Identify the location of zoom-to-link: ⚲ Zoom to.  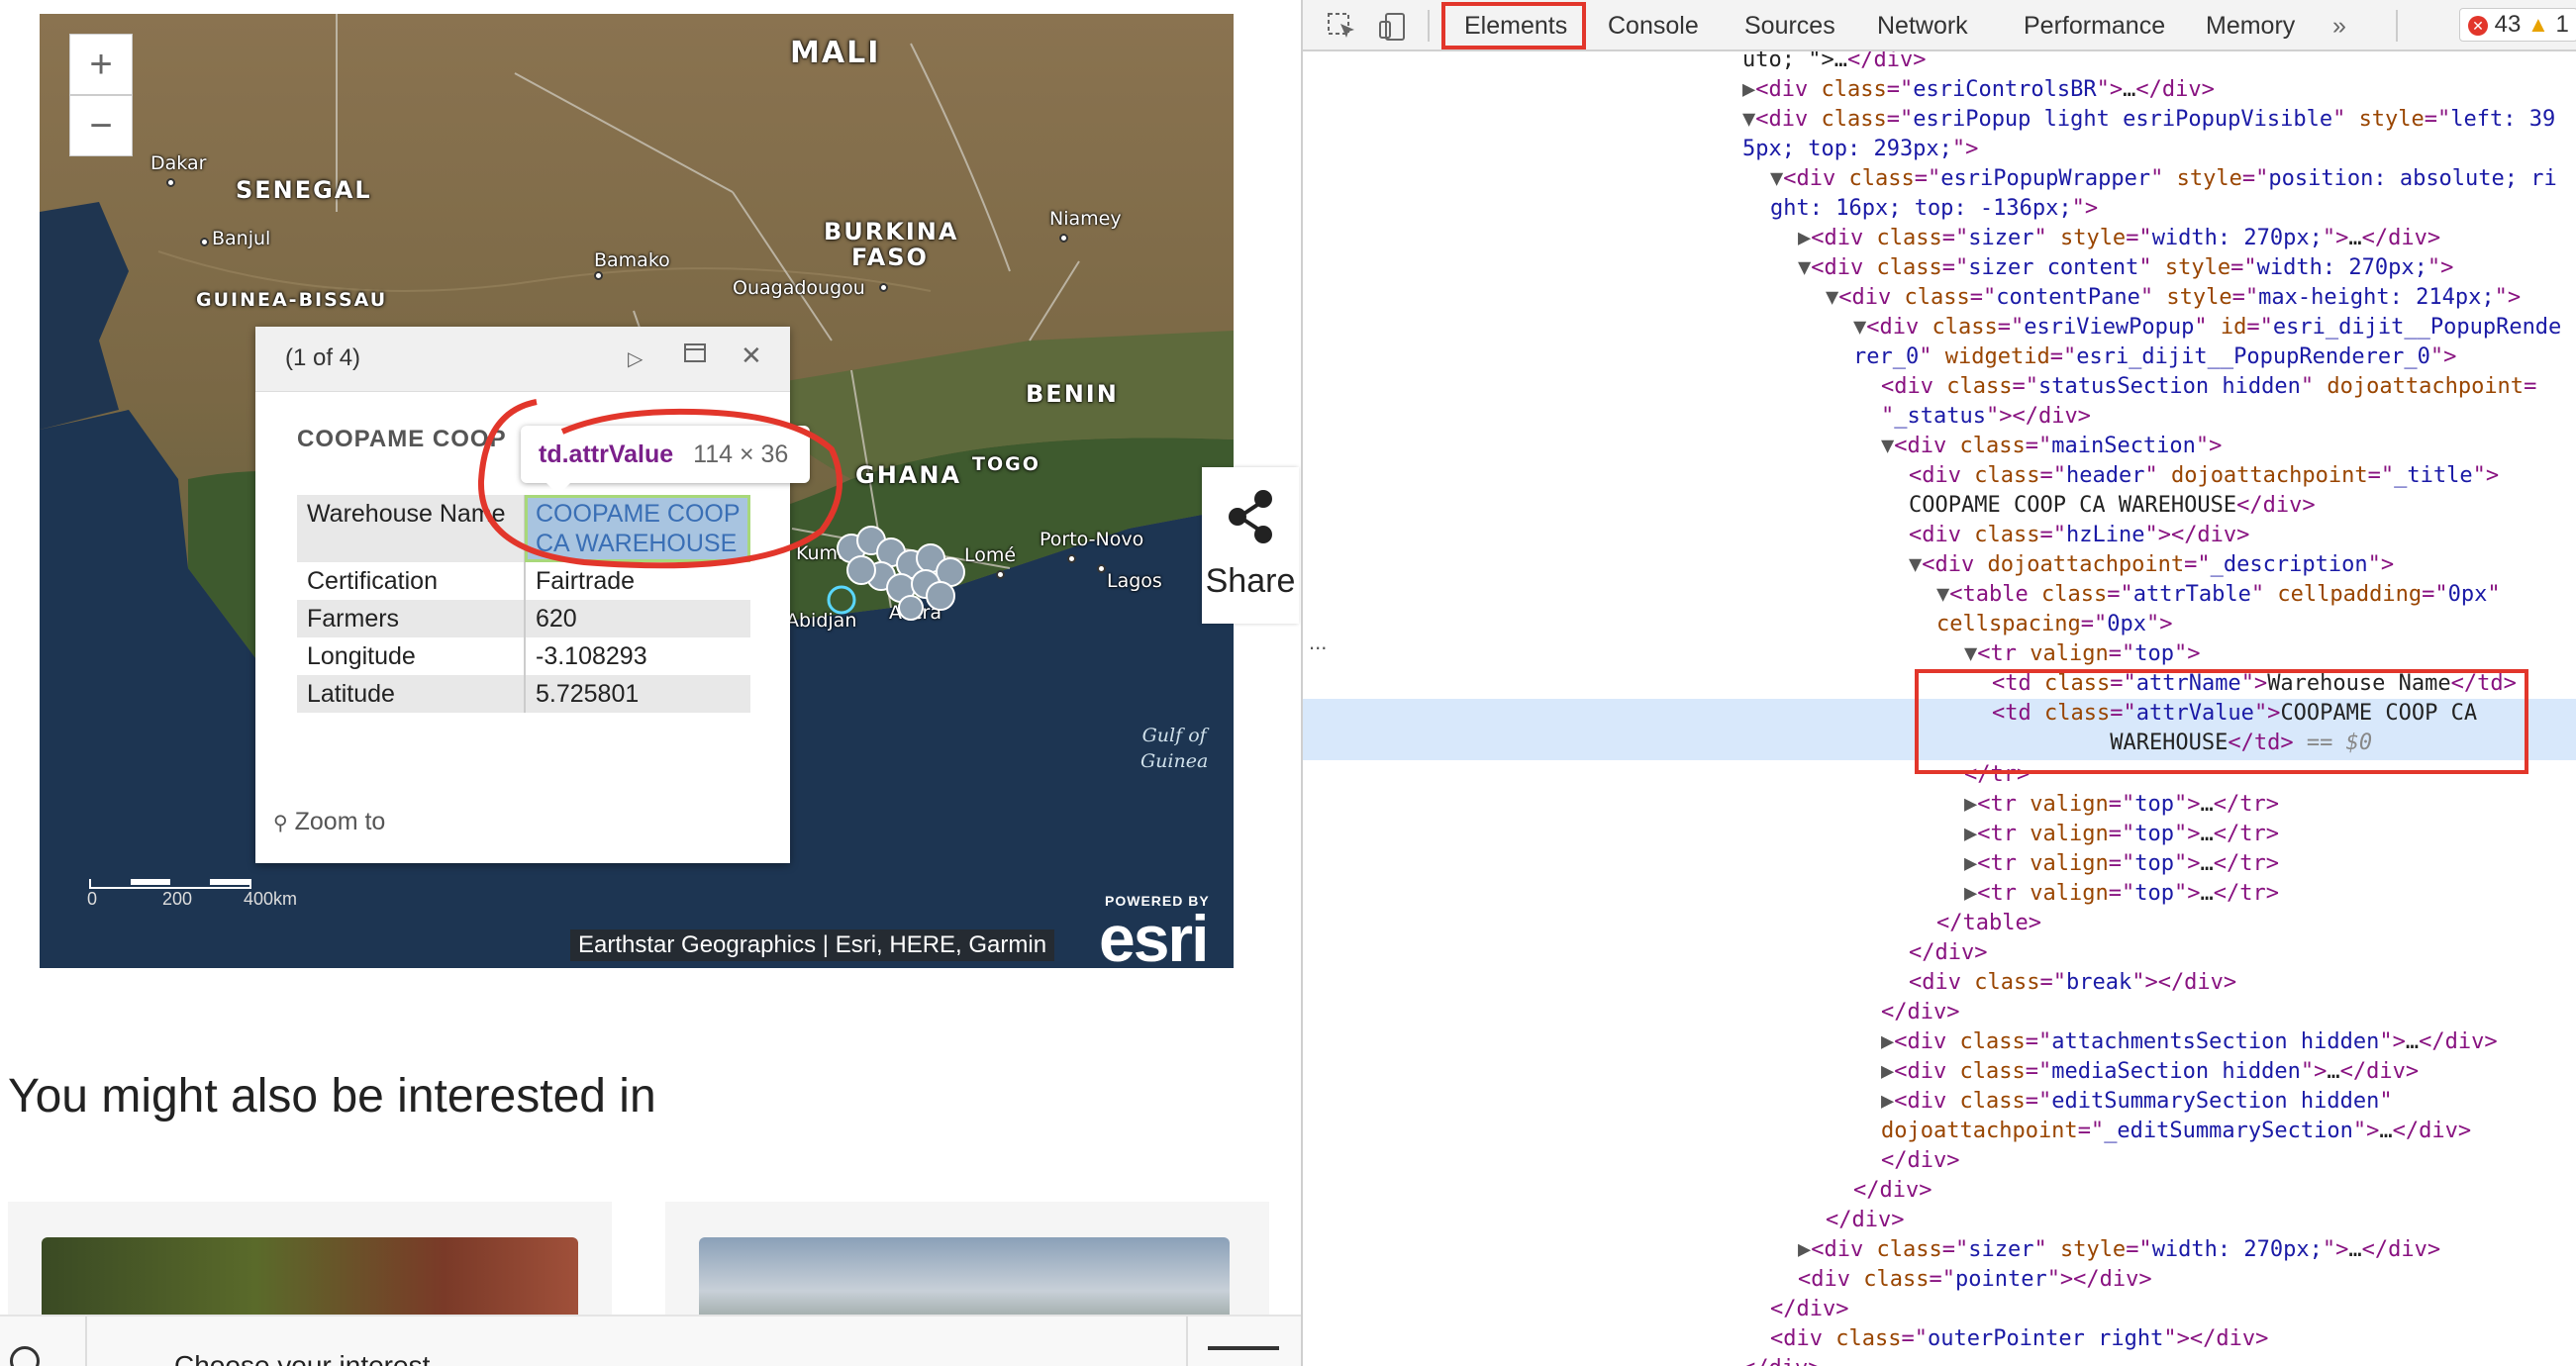
(329, 822).